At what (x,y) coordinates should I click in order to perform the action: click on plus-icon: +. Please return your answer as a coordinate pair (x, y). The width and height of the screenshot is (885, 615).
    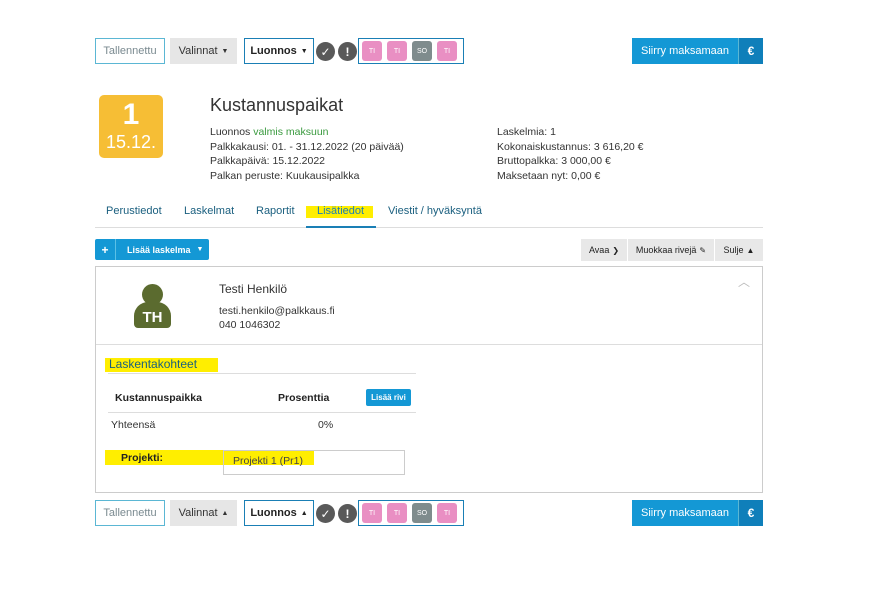
    Looking at the image, I should click on (105, 249).